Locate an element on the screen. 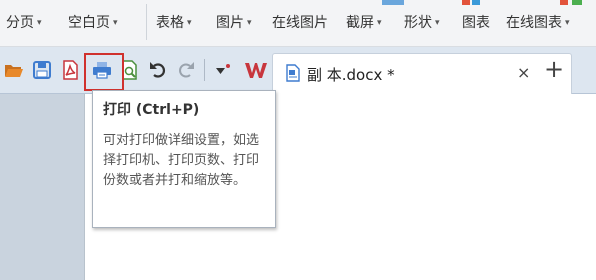  online-chart-peek-icon is located at coordinates (564, 2).